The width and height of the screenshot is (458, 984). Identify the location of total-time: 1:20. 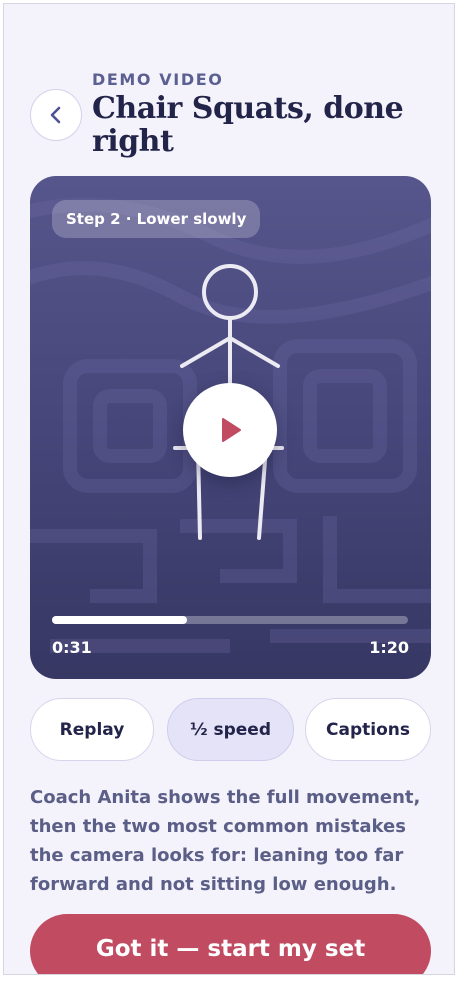
(389, 647).